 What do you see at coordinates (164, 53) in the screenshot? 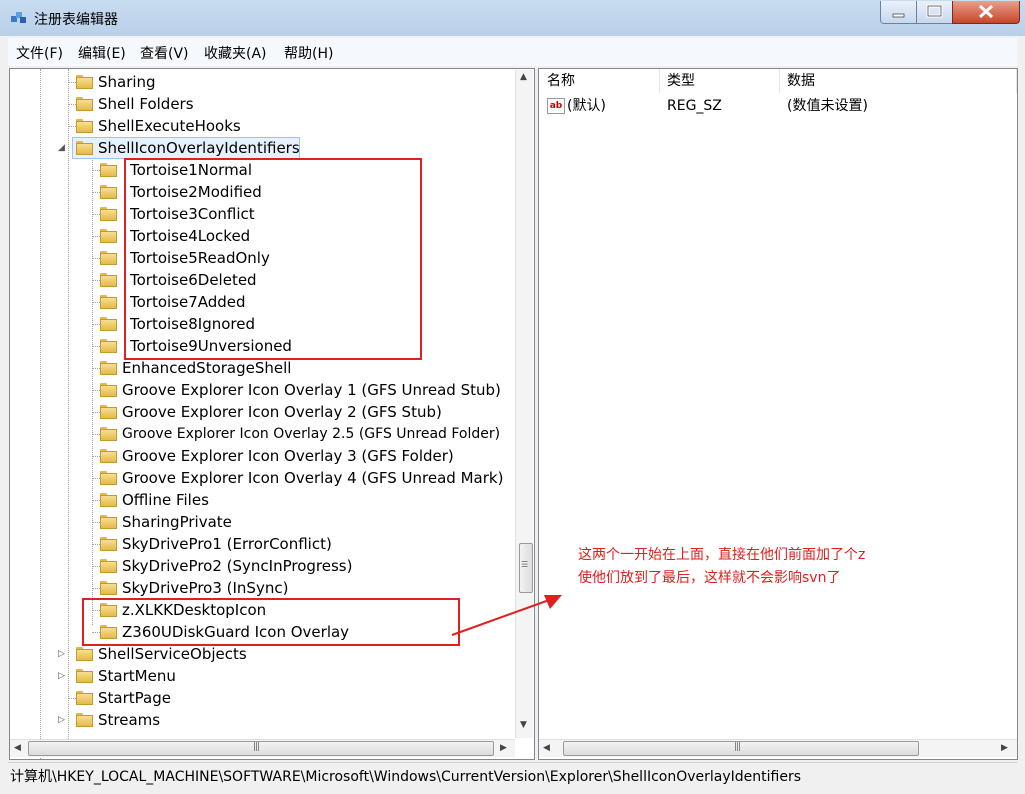
I see `menu-view: 查看(V)` at bounding box center [164, 53].